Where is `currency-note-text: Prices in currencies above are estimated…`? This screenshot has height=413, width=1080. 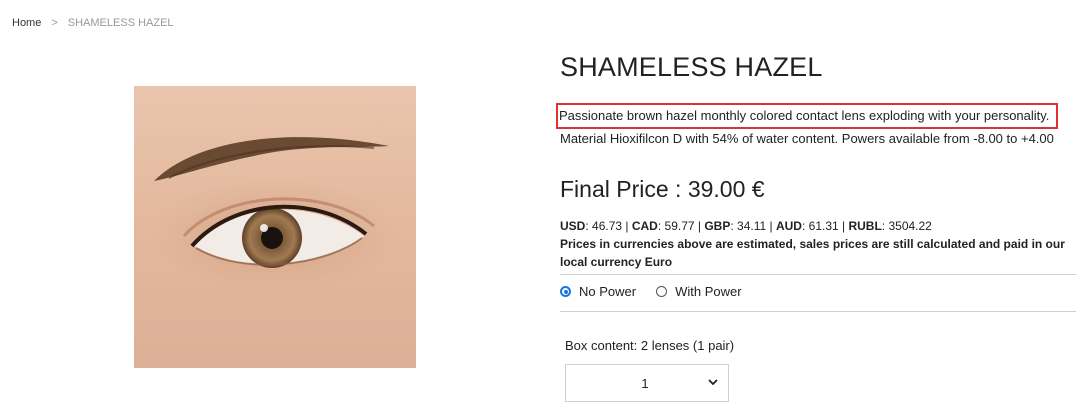
currency-note-text: Prices in currencies above are estimated… is located at coordinates (812, 253).